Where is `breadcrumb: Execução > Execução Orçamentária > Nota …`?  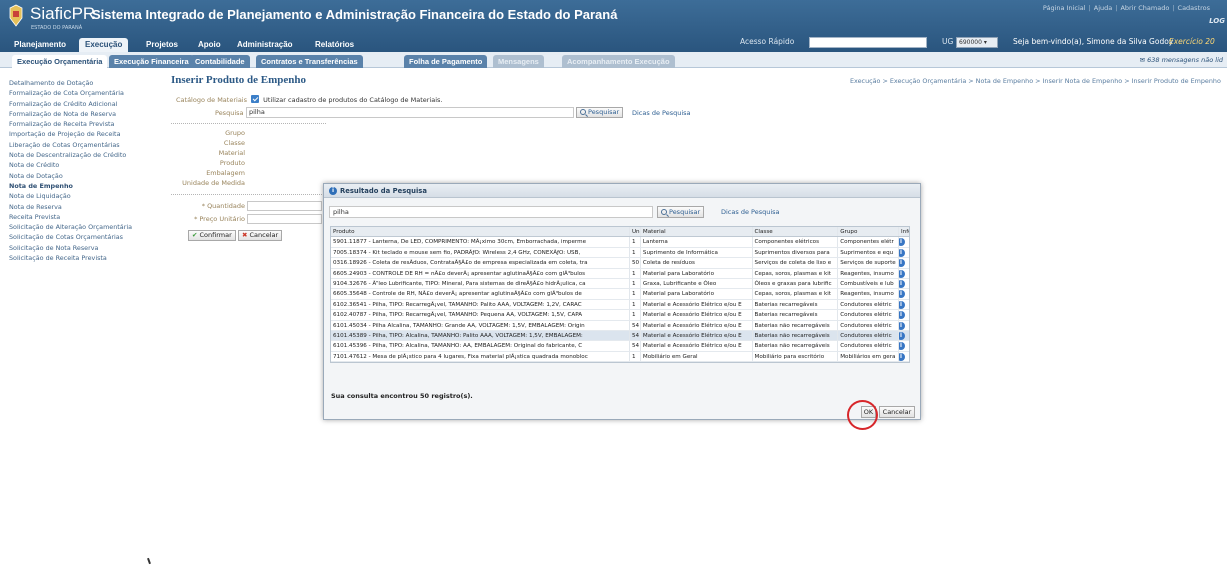 breadcrumb: Execução > Execução Orçamentária > Nota … is located at coordinates (1035, 81).